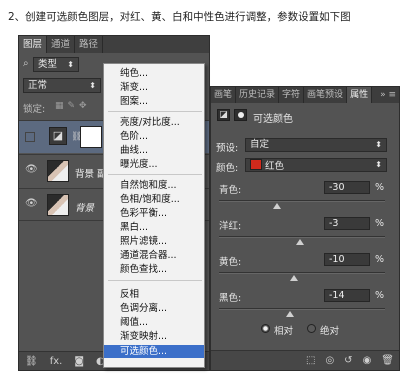  Describe the element at coordinates (230, 262) in the screenshot. I see `slider-label: 黄色:` at that location.